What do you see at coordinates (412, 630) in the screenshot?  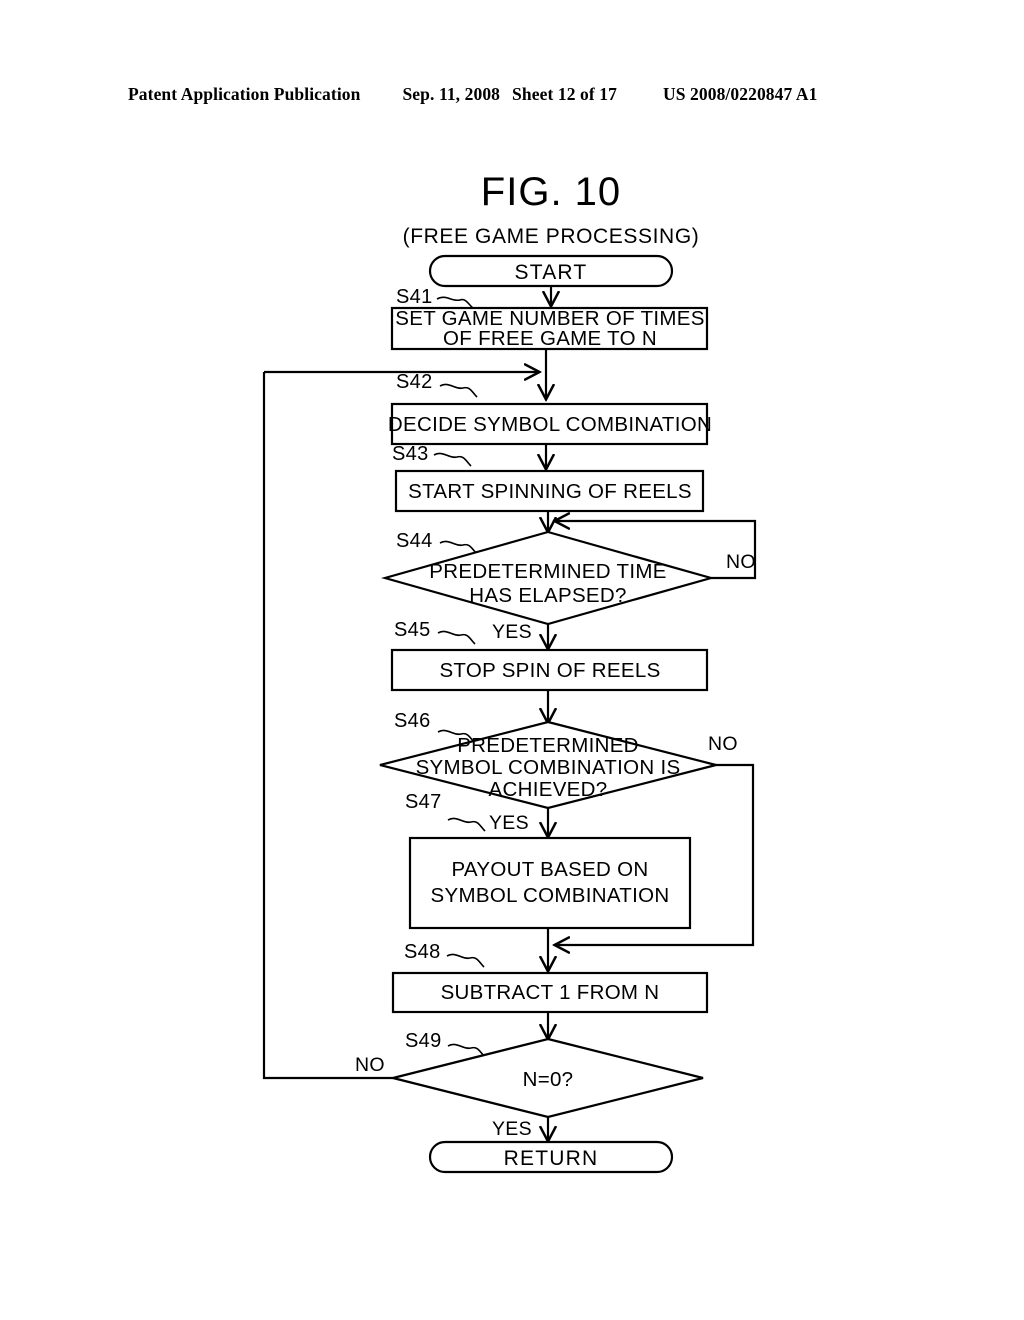 I see `step-label-s45: S45` at bounding box center [412, 630].